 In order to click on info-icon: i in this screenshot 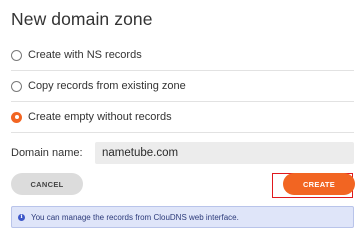, I will do `click(21, 217)`.